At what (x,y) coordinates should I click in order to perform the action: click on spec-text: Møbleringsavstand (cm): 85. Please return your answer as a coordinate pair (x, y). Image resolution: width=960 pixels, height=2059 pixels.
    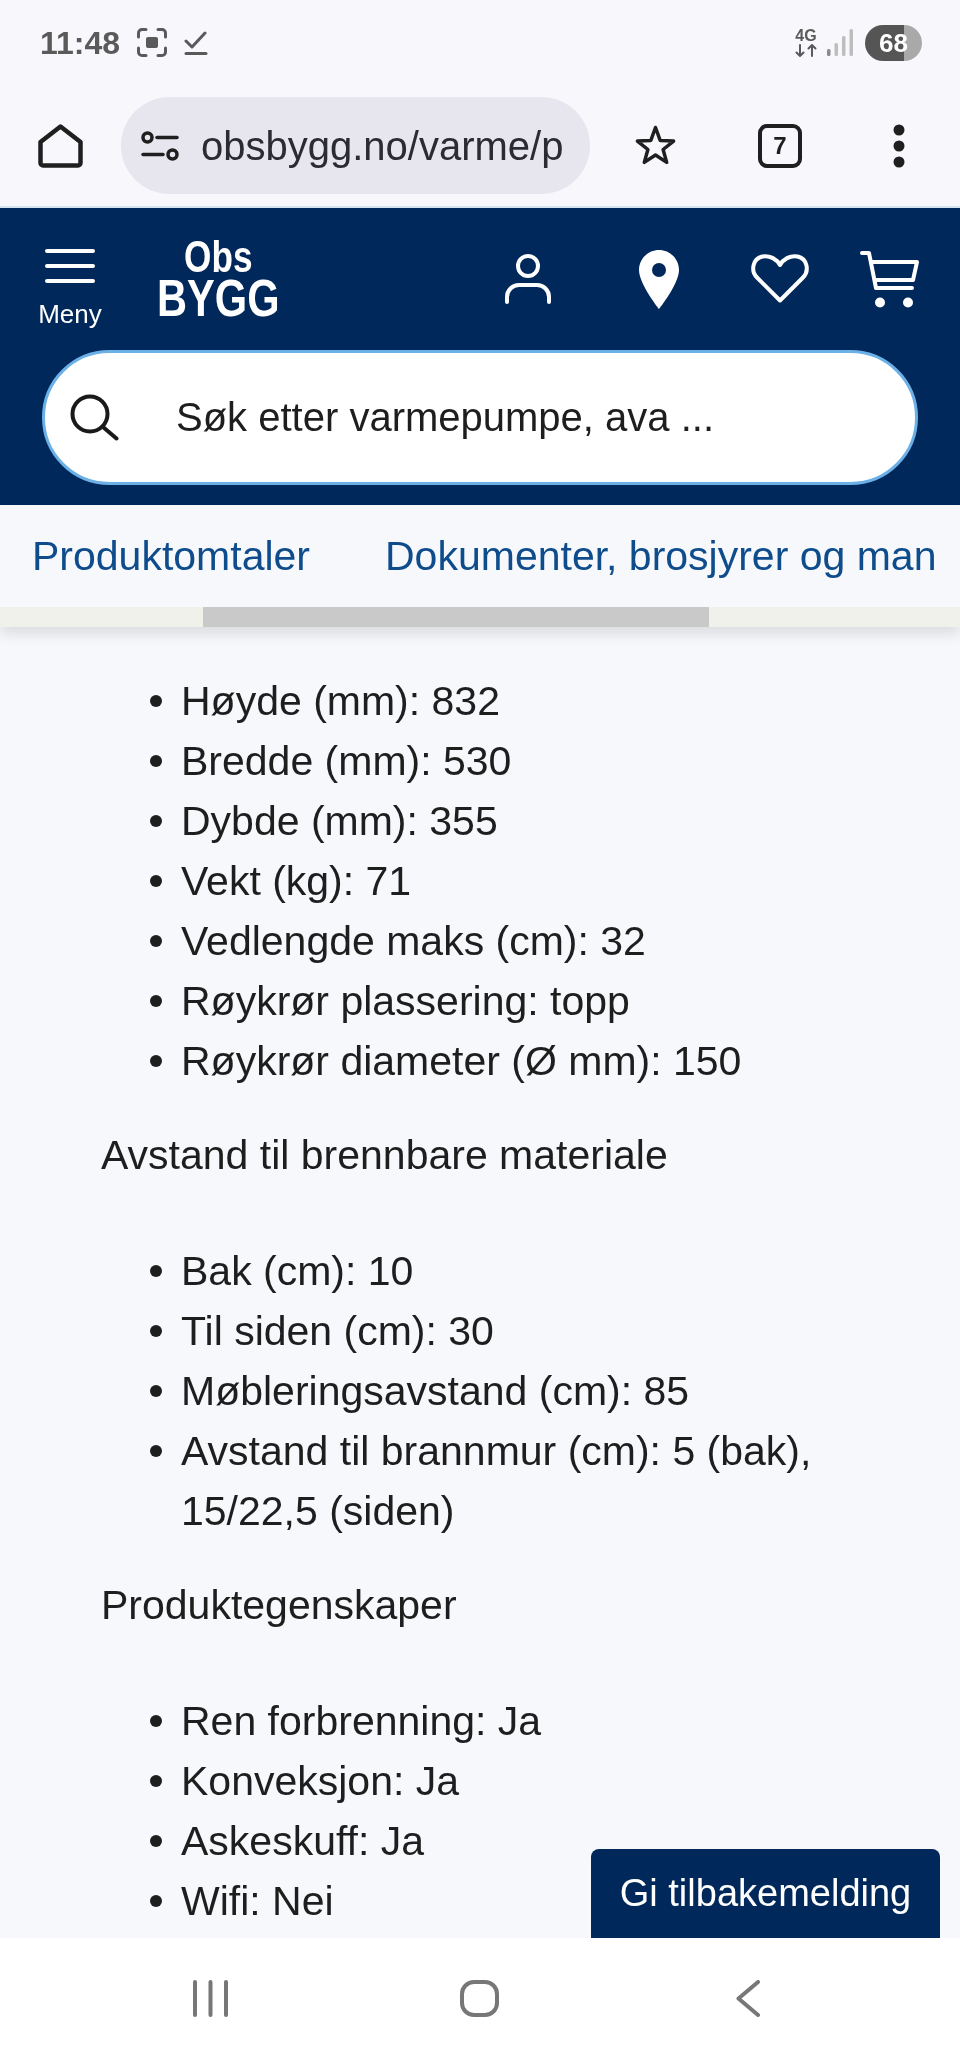
    Looking at the image, I should click on (435, 1391).